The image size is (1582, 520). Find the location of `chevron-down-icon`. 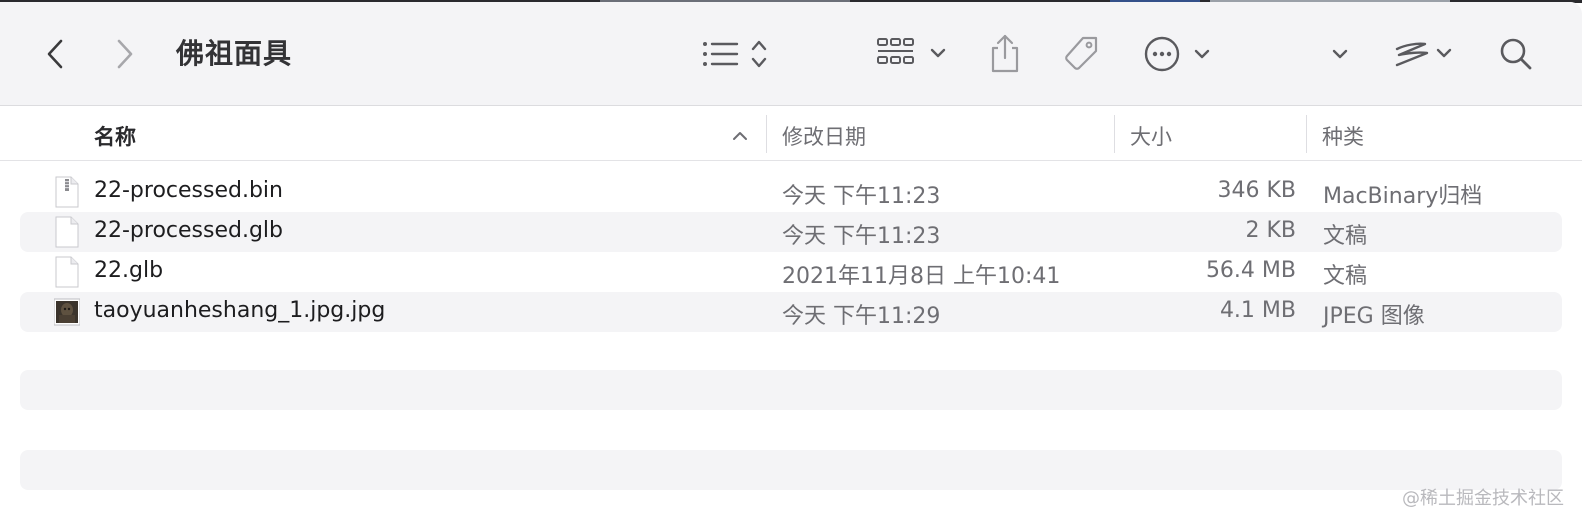

chevron-down-icon is located at coordinates (1340, 54).